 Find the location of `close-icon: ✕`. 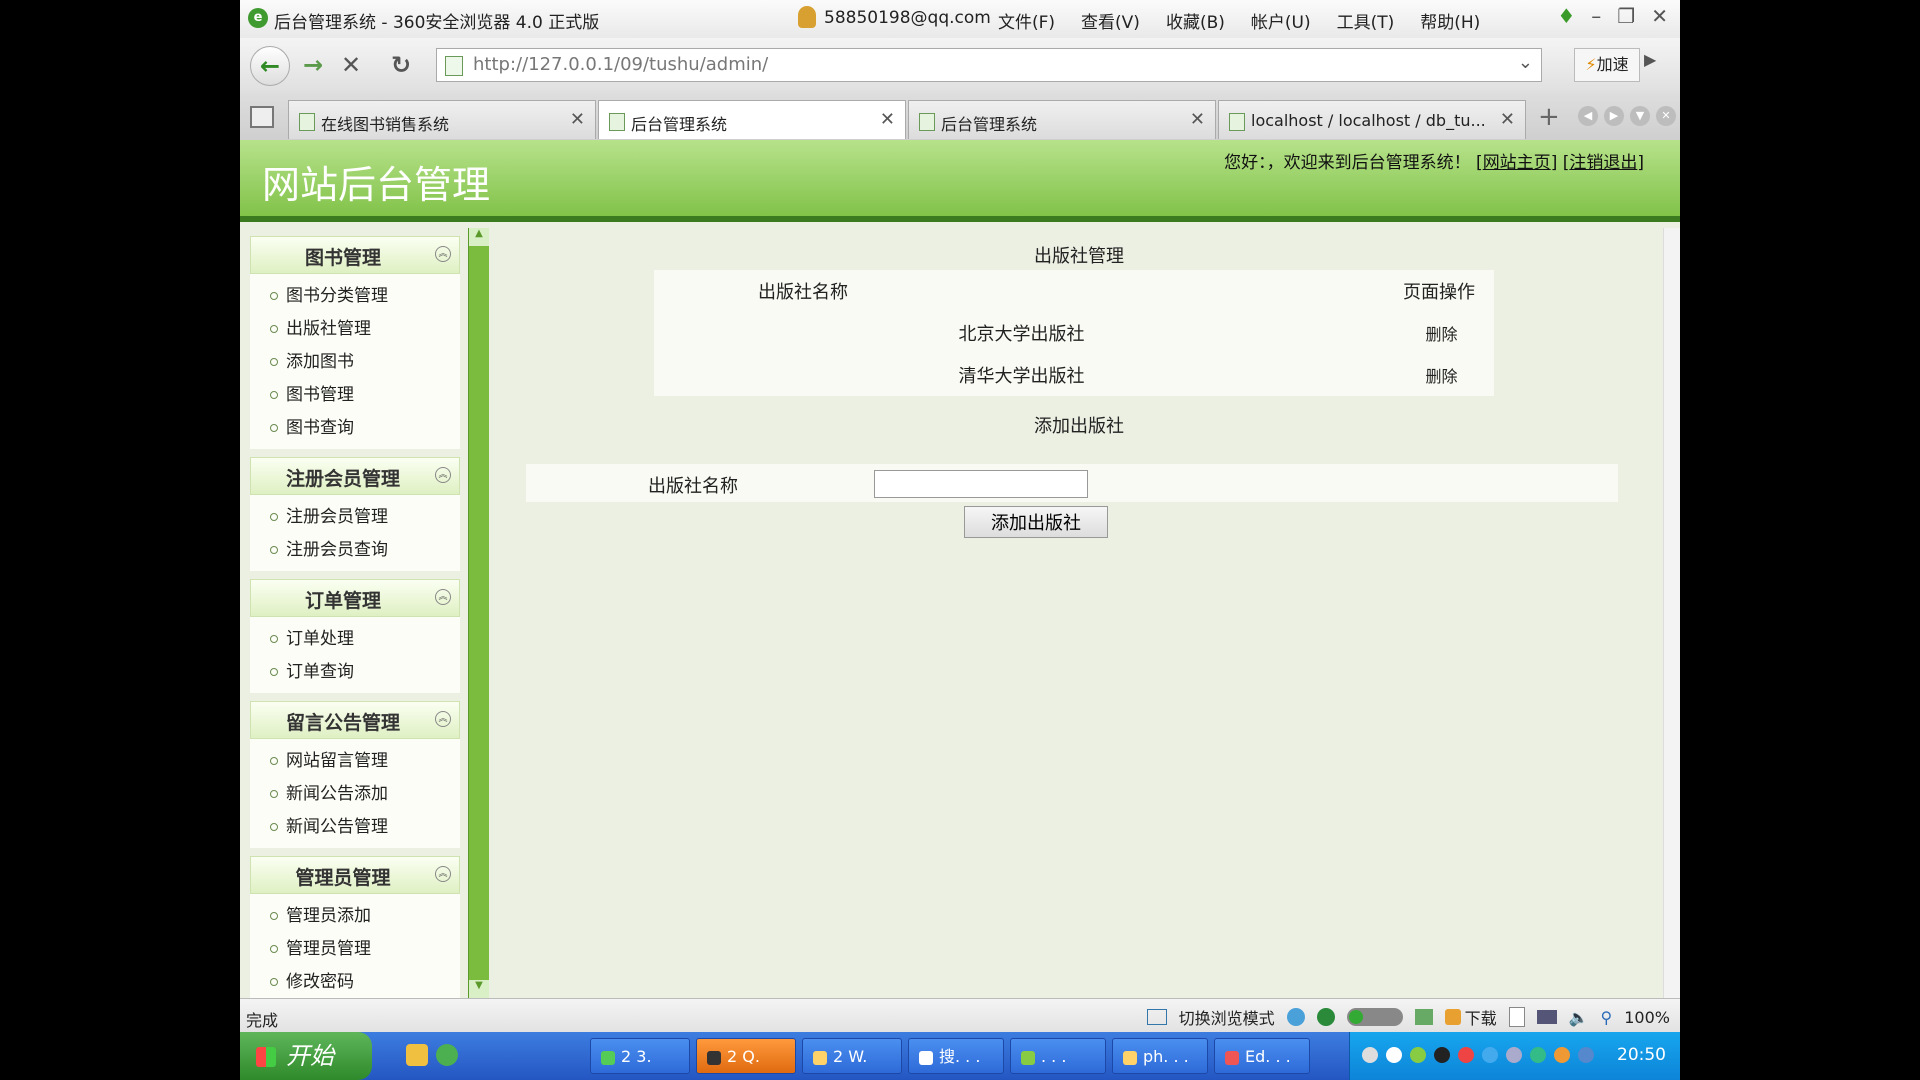

close-icon: ✕ is located at coordinates (1659, 16).